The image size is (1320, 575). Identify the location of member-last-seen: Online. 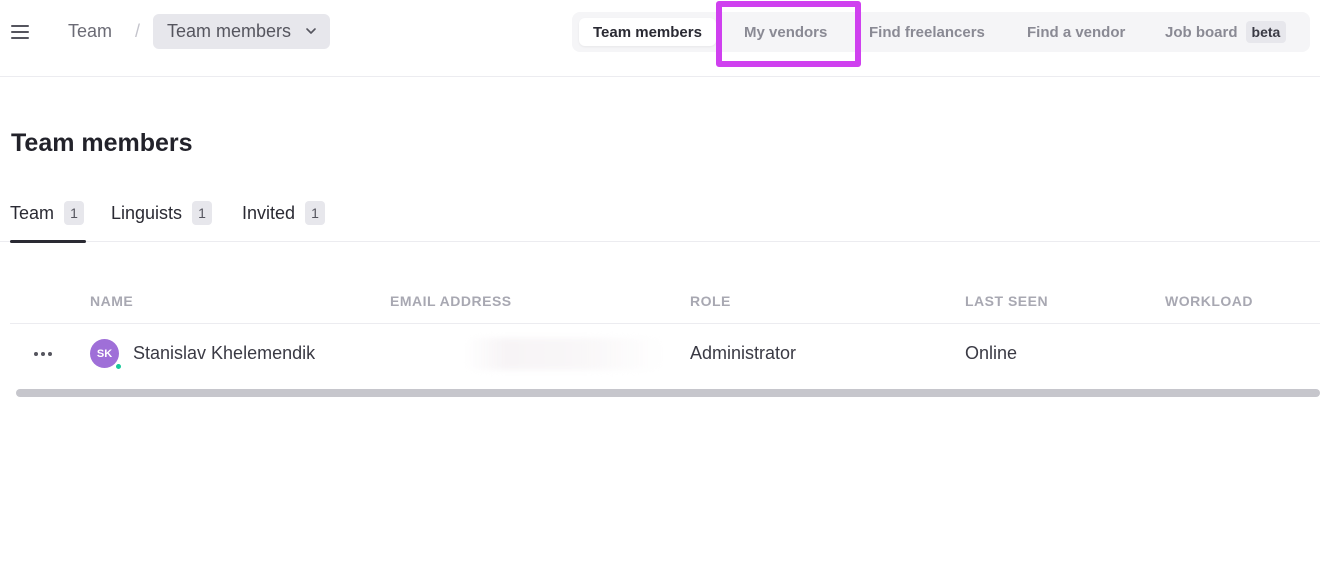
(991, 353).